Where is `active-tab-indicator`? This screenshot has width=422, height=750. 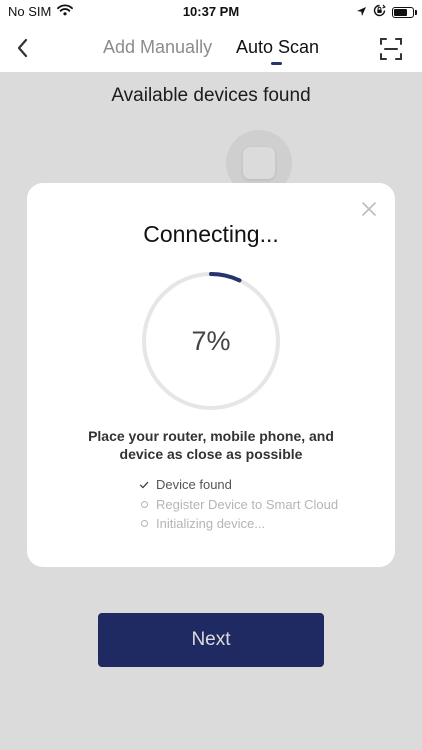
active-tab-indicator is located at coordinates (276, 63).